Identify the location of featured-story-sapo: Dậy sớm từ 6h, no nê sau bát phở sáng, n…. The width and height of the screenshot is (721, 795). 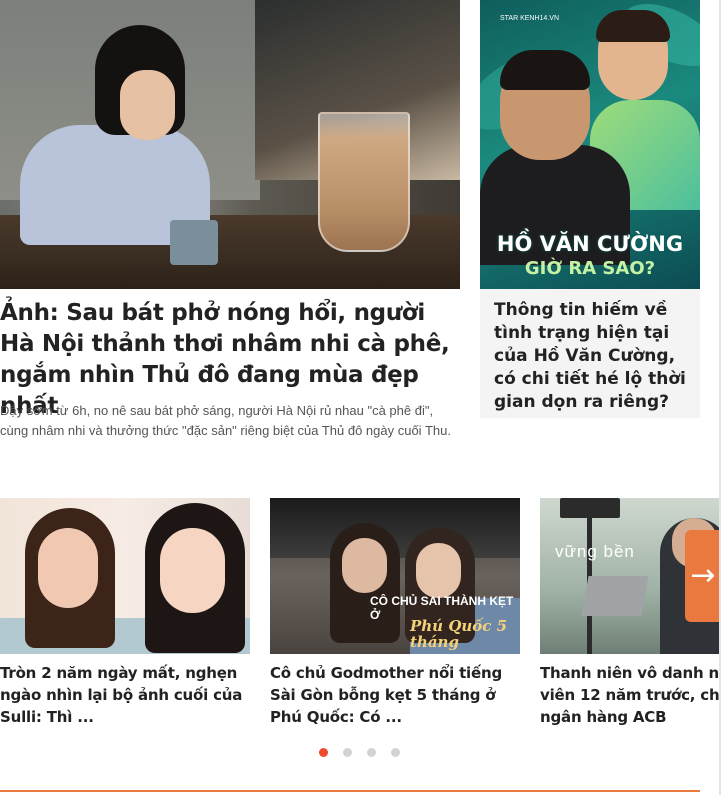
(225, 420).